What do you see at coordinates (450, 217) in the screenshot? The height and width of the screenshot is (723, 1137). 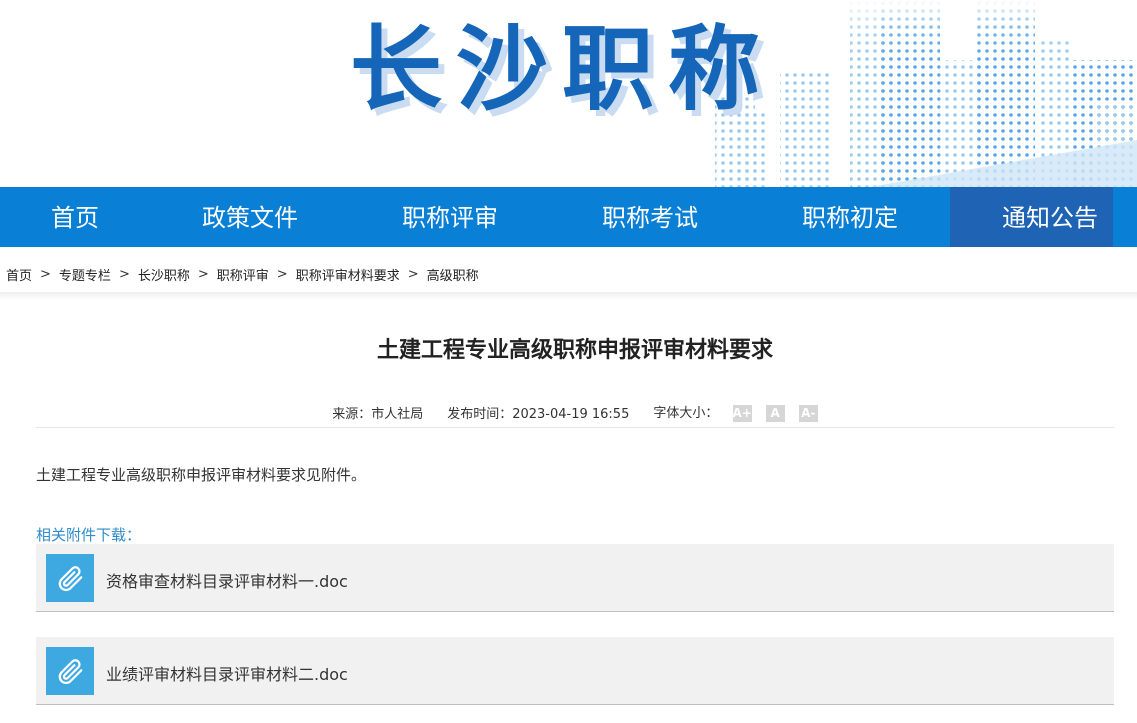 I see `nav-item-evaluation: 职称评审` at bounding box center [450, 217].